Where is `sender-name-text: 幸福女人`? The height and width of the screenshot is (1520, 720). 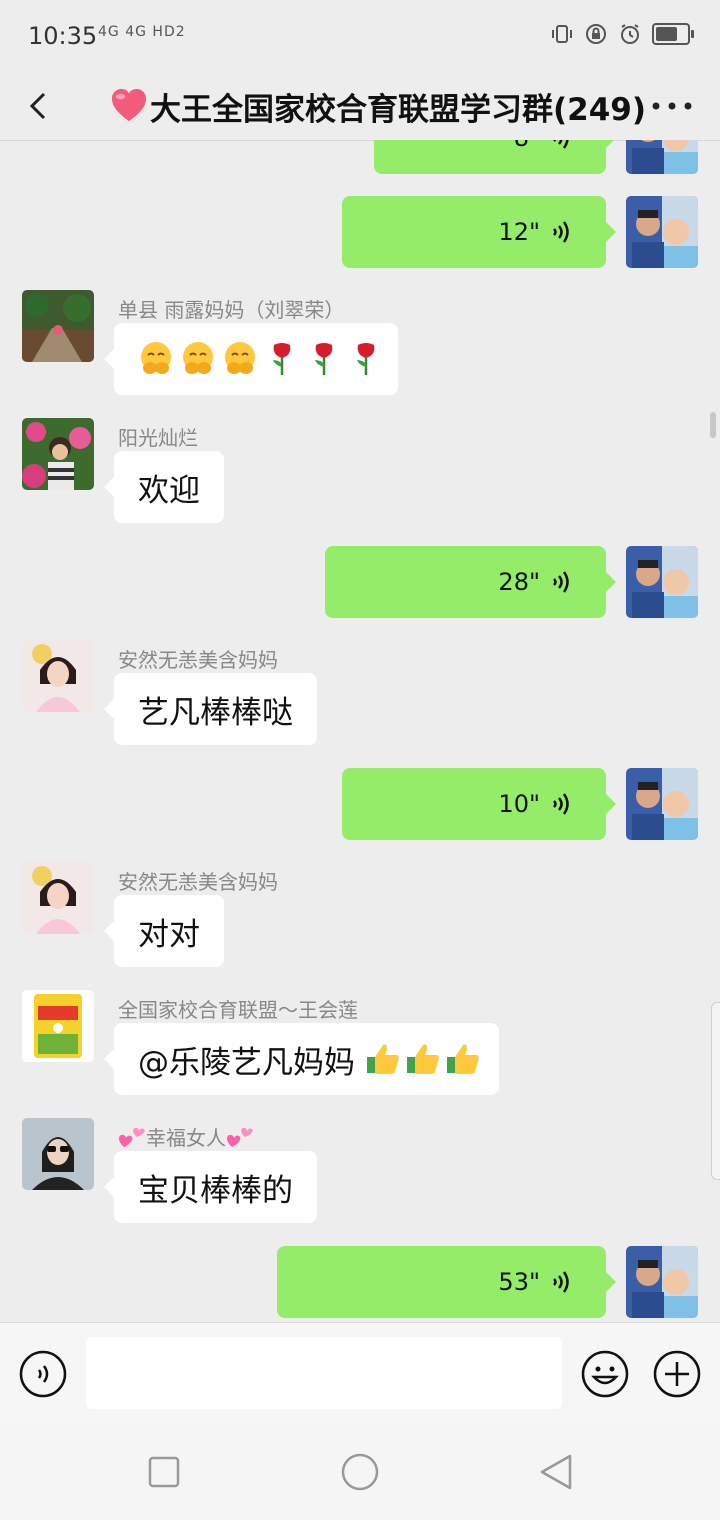 sender-name-text: 幸福女人 is located at coordinates (186, 1138).